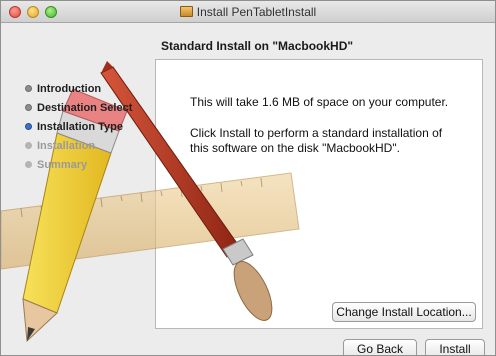 Image resolution: width=496 pixels, height=356 pixels. I want to click on step-label: Summary, so click(62, 165).